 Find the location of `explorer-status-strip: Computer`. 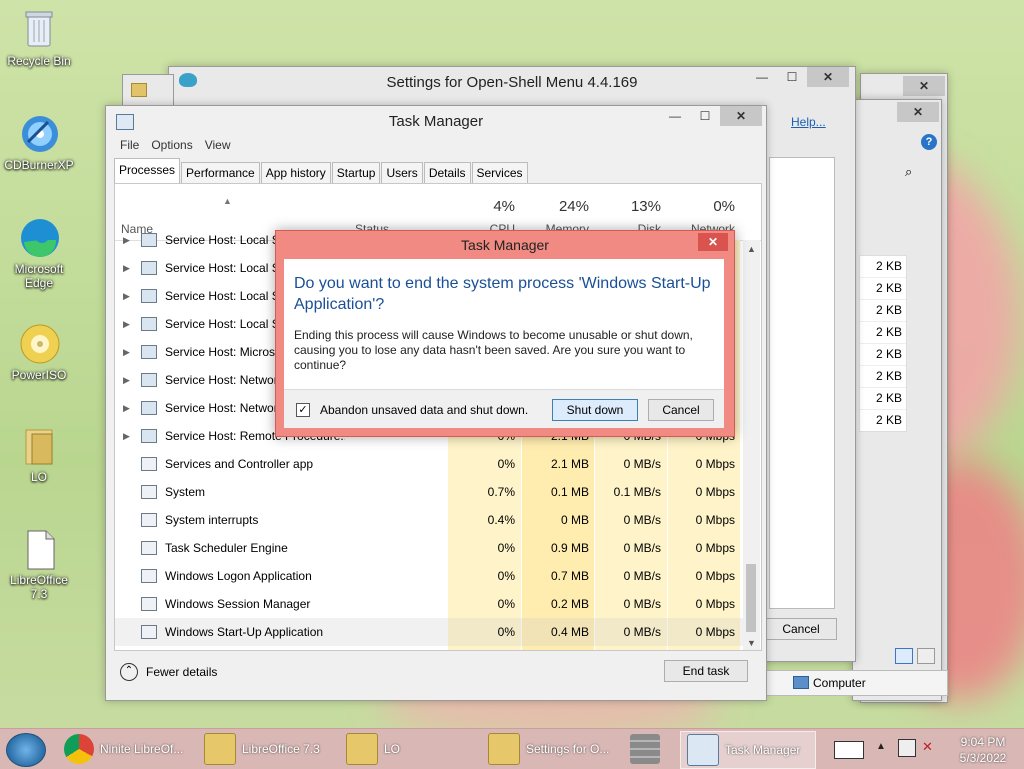

explorer-status-strip: Computer is located at coordinates (855, 683).